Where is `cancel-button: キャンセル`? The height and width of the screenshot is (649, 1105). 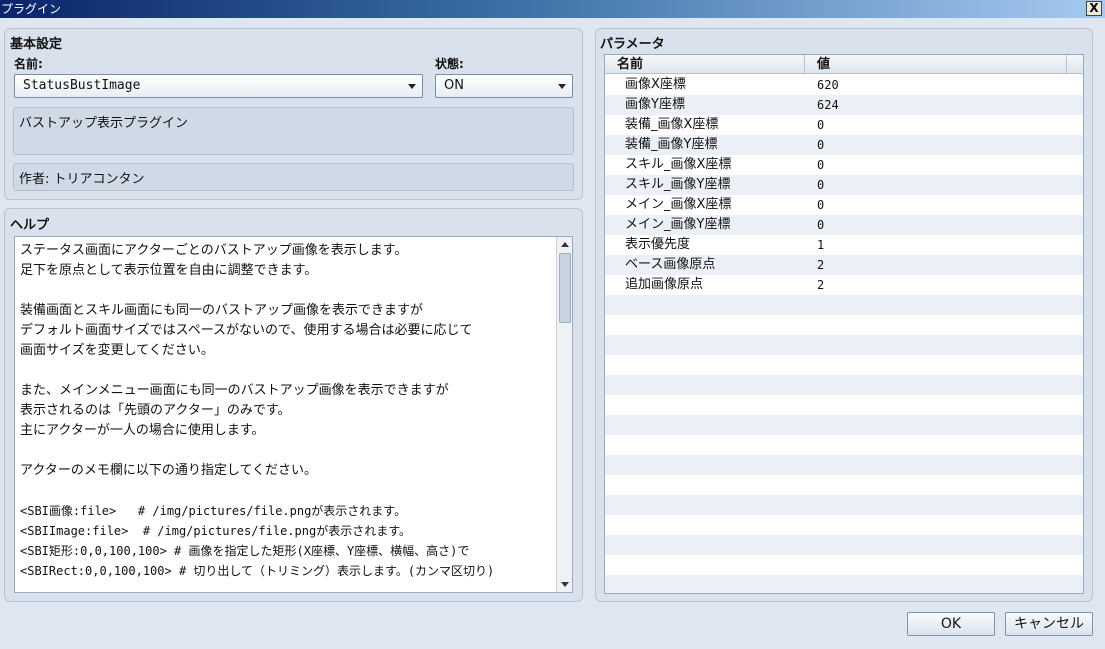 cancel-button: キャンセル is located at coordinates (1049, 624).